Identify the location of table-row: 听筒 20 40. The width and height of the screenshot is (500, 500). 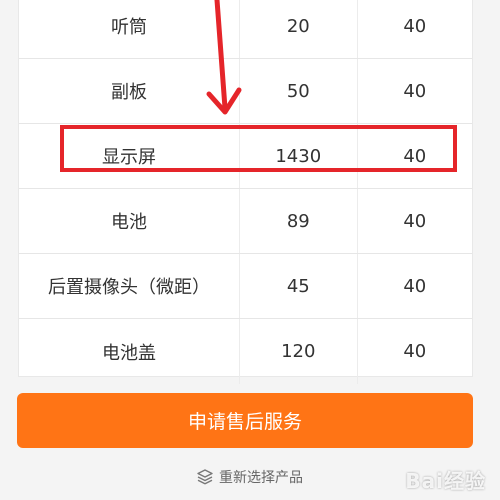
(245, 29).